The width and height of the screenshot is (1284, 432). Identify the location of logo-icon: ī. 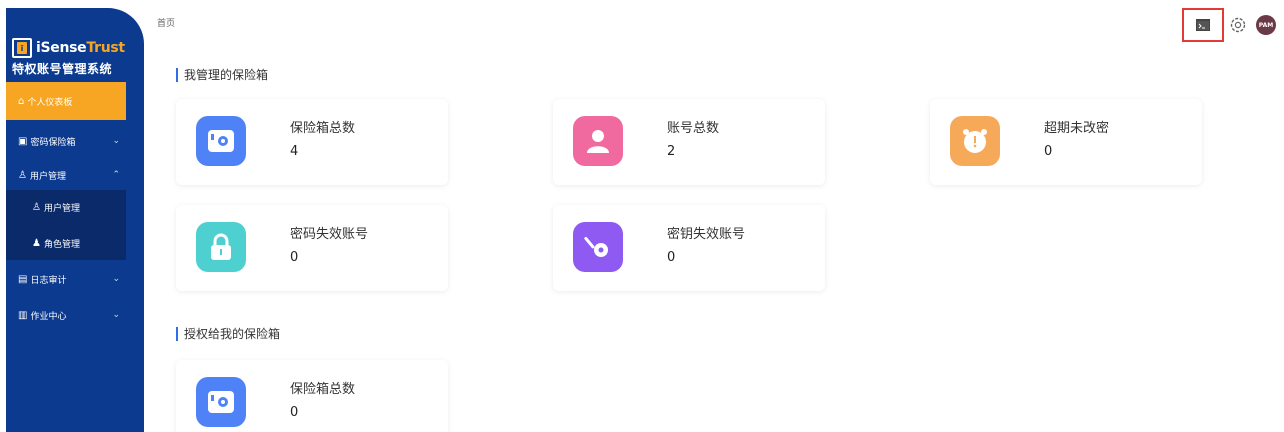
(22, 48).